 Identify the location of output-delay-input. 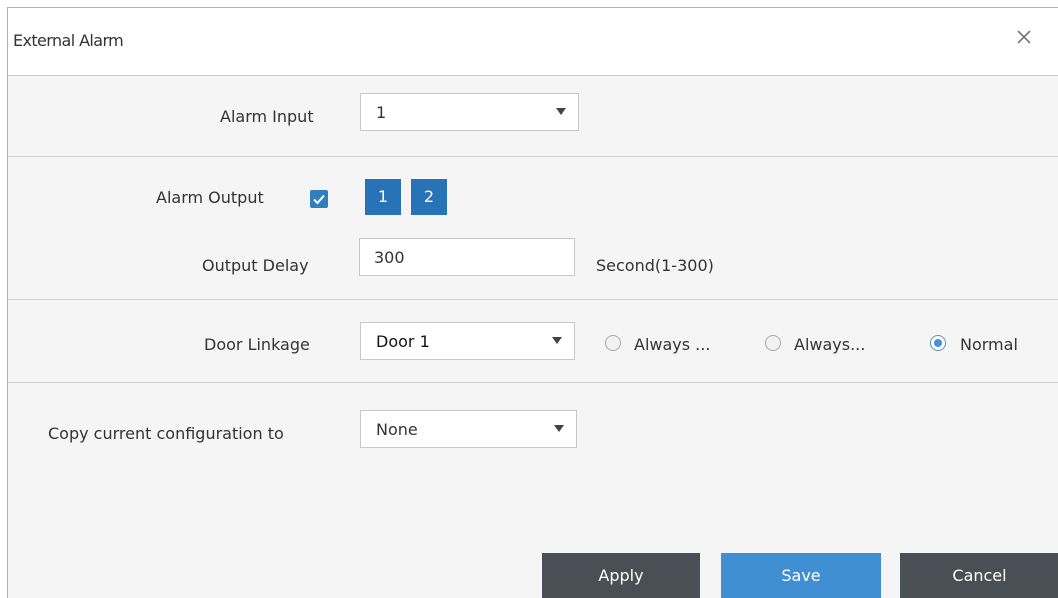
(467, 257).